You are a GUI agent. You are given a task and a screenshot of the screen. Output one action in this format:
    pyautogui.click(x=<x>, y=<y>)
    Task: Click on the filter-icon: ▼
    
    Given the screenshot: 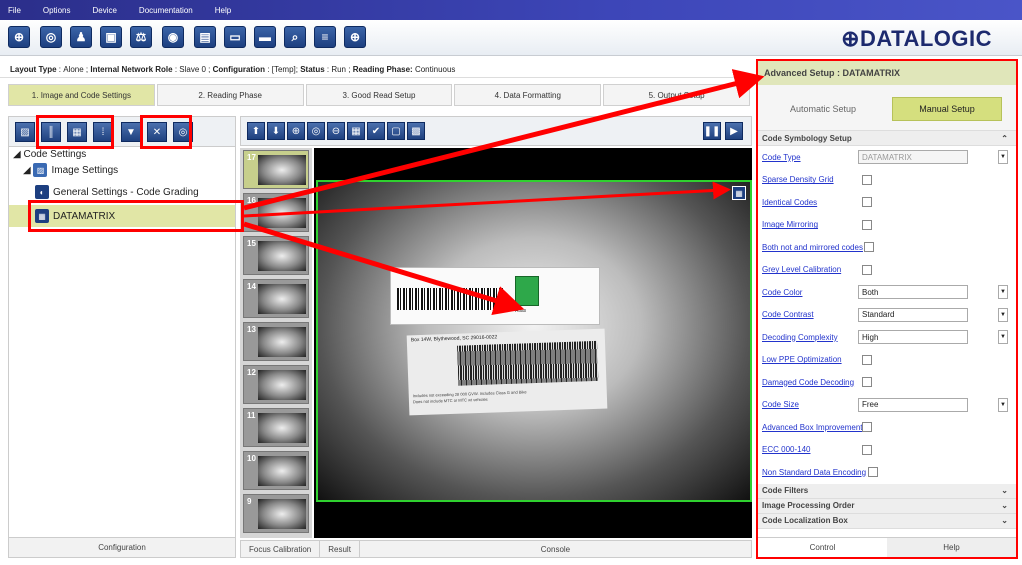 What is the action you would take?
    pyautogui.click(x=131, y=132)
    